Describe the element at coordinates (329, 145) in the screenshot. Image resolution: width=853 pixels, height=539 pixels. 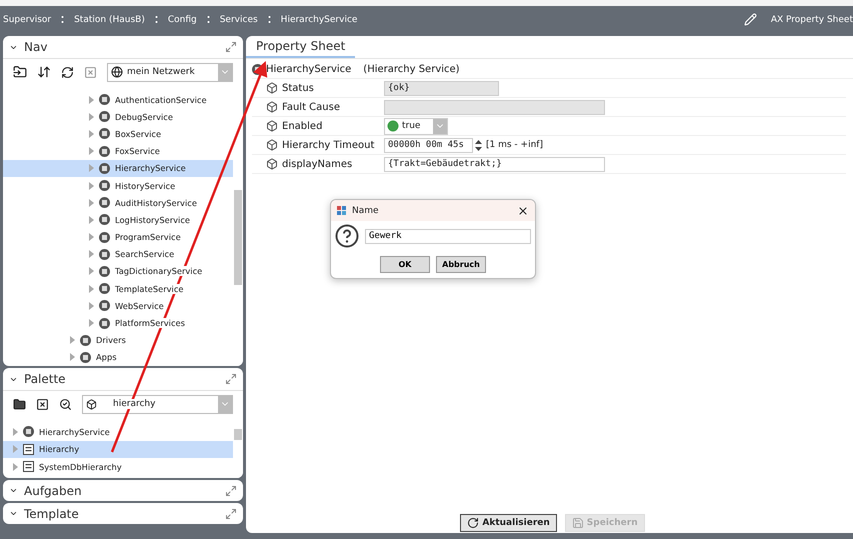
I see `property-name: Hierarchy Timeout` at that location.